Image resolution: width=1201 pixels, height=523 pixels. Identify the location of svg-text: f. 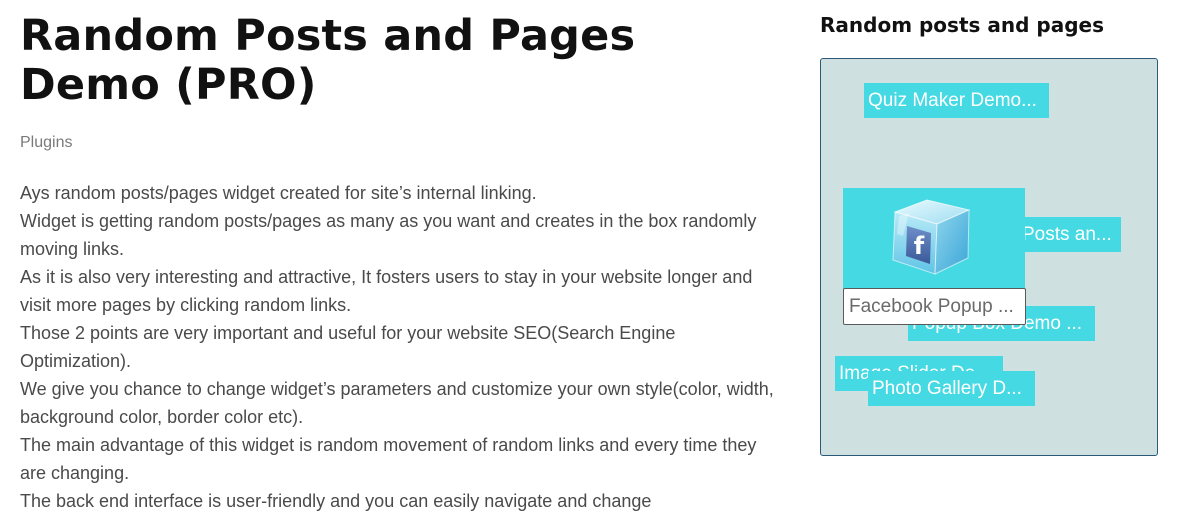
(919, 246).